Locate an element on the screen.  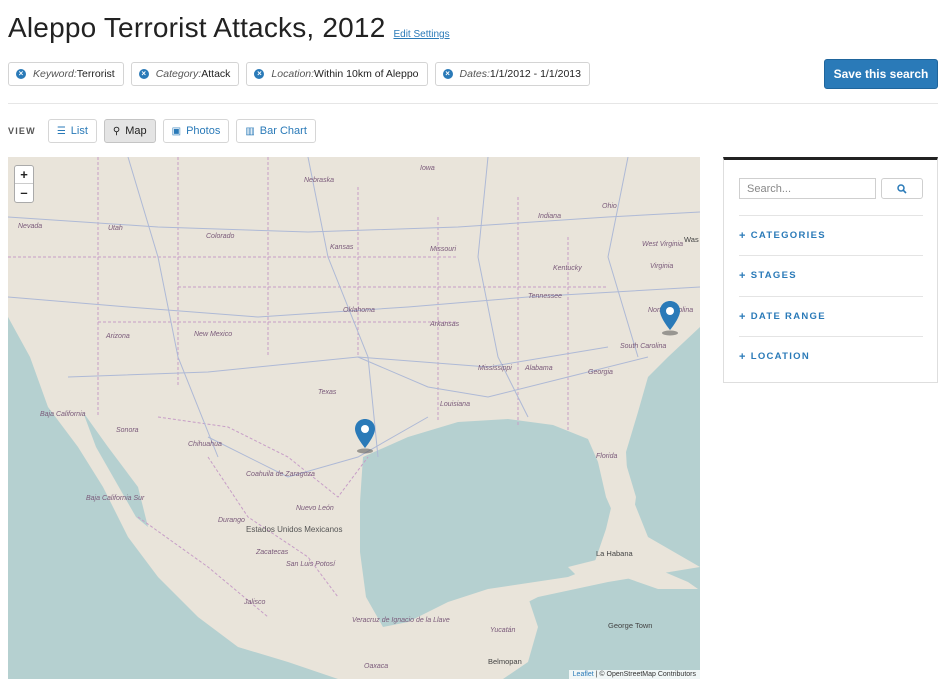
filter-key: Category: is located at coordinates (178, 74).